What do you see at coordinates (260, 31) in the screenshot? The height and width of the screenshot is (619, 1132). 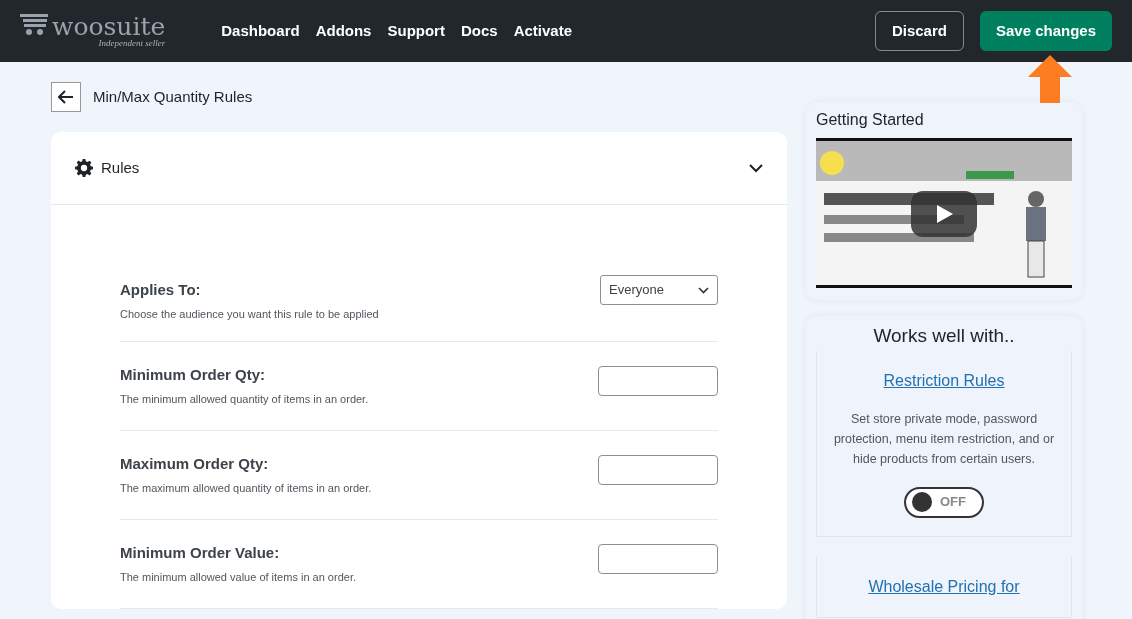 I see `nav-link: Dashboard` at bounding box center [260, 31].